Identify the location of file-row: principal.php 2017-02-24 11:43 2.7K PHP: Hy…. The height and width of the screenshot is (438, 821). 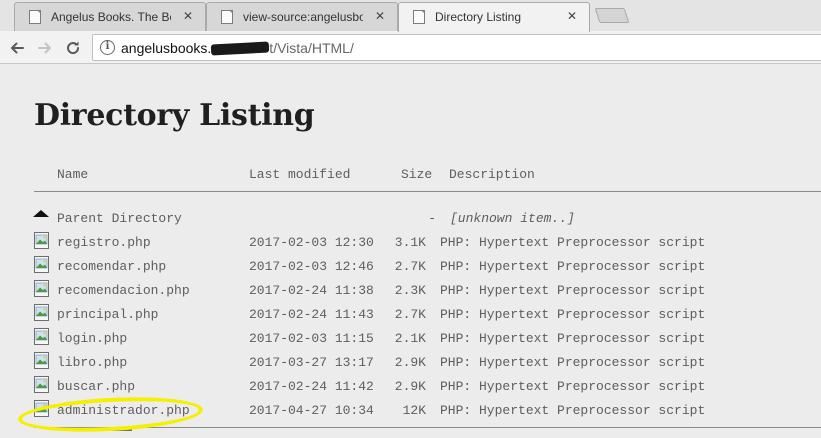
(410, 314).